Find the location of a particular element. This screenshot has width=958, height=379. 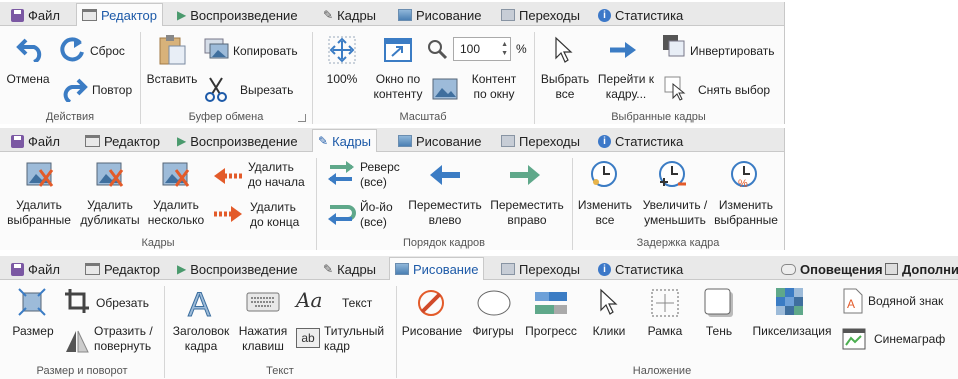

invert-button: Инвертировать is located at coordinates (732, 51).